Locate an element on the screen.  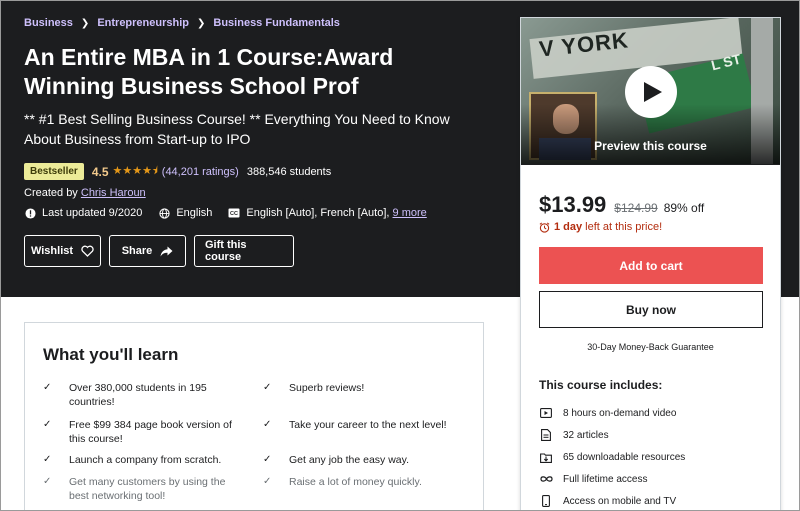
learn-item-text: Launch a company from scratch. is located at coordinates (145, 460).